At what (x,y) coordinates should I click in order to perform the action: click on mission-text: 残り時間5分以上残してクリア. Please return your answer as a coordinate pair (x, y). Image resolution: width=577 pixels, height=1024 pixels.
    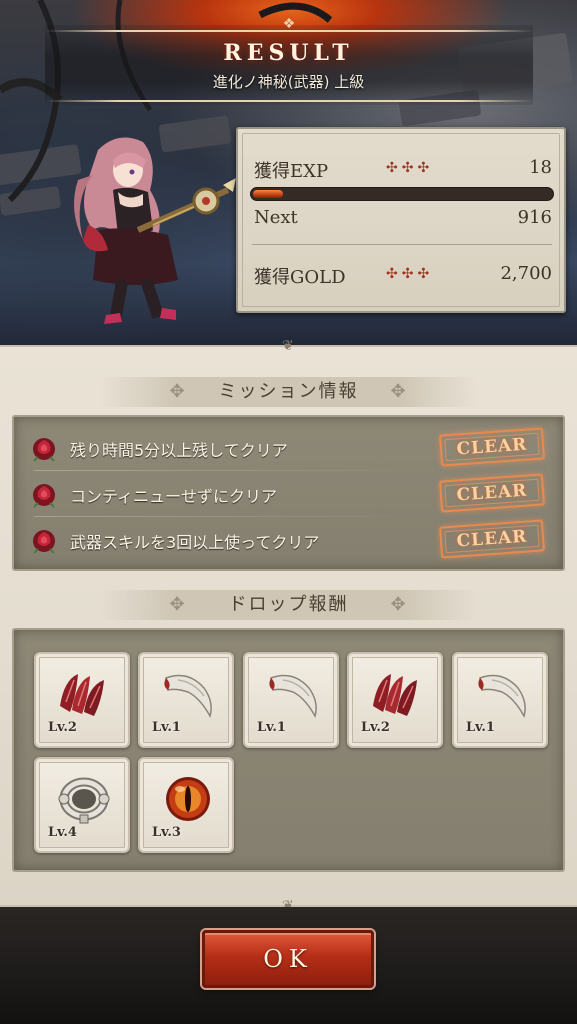
    Looking at the image, I should click on (179, 450).